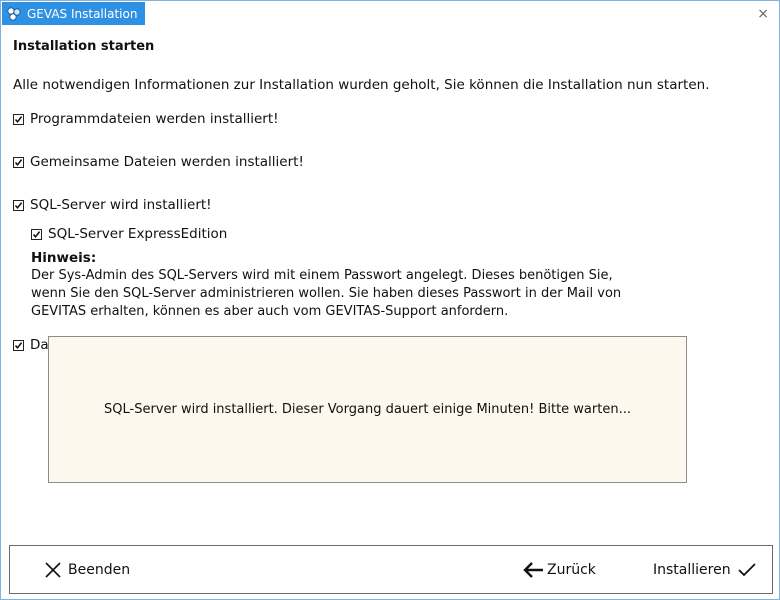  I want to click on footer-bar: Beenden Zurück Installieren, so click(391, 569).